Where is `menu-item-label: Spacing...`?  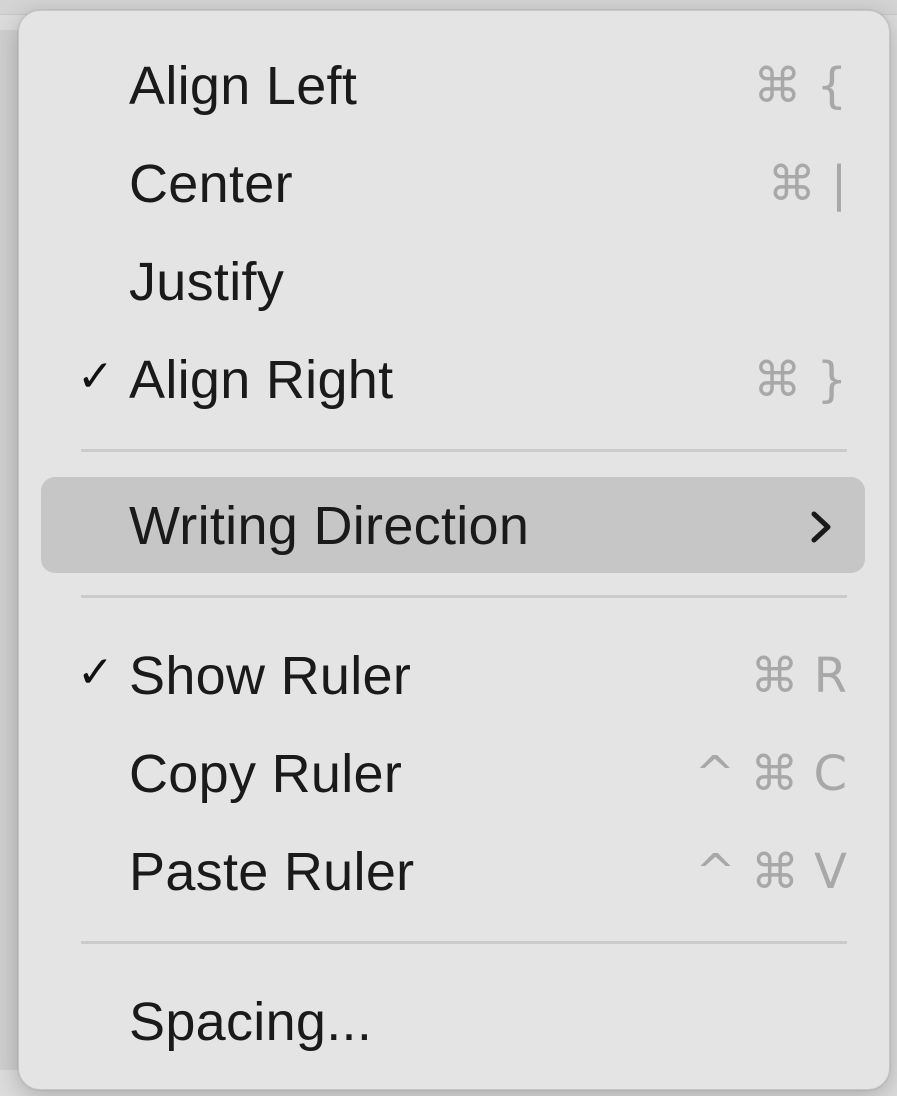 menu-item-label: Spacing... is located at coordinates (251, 1022).